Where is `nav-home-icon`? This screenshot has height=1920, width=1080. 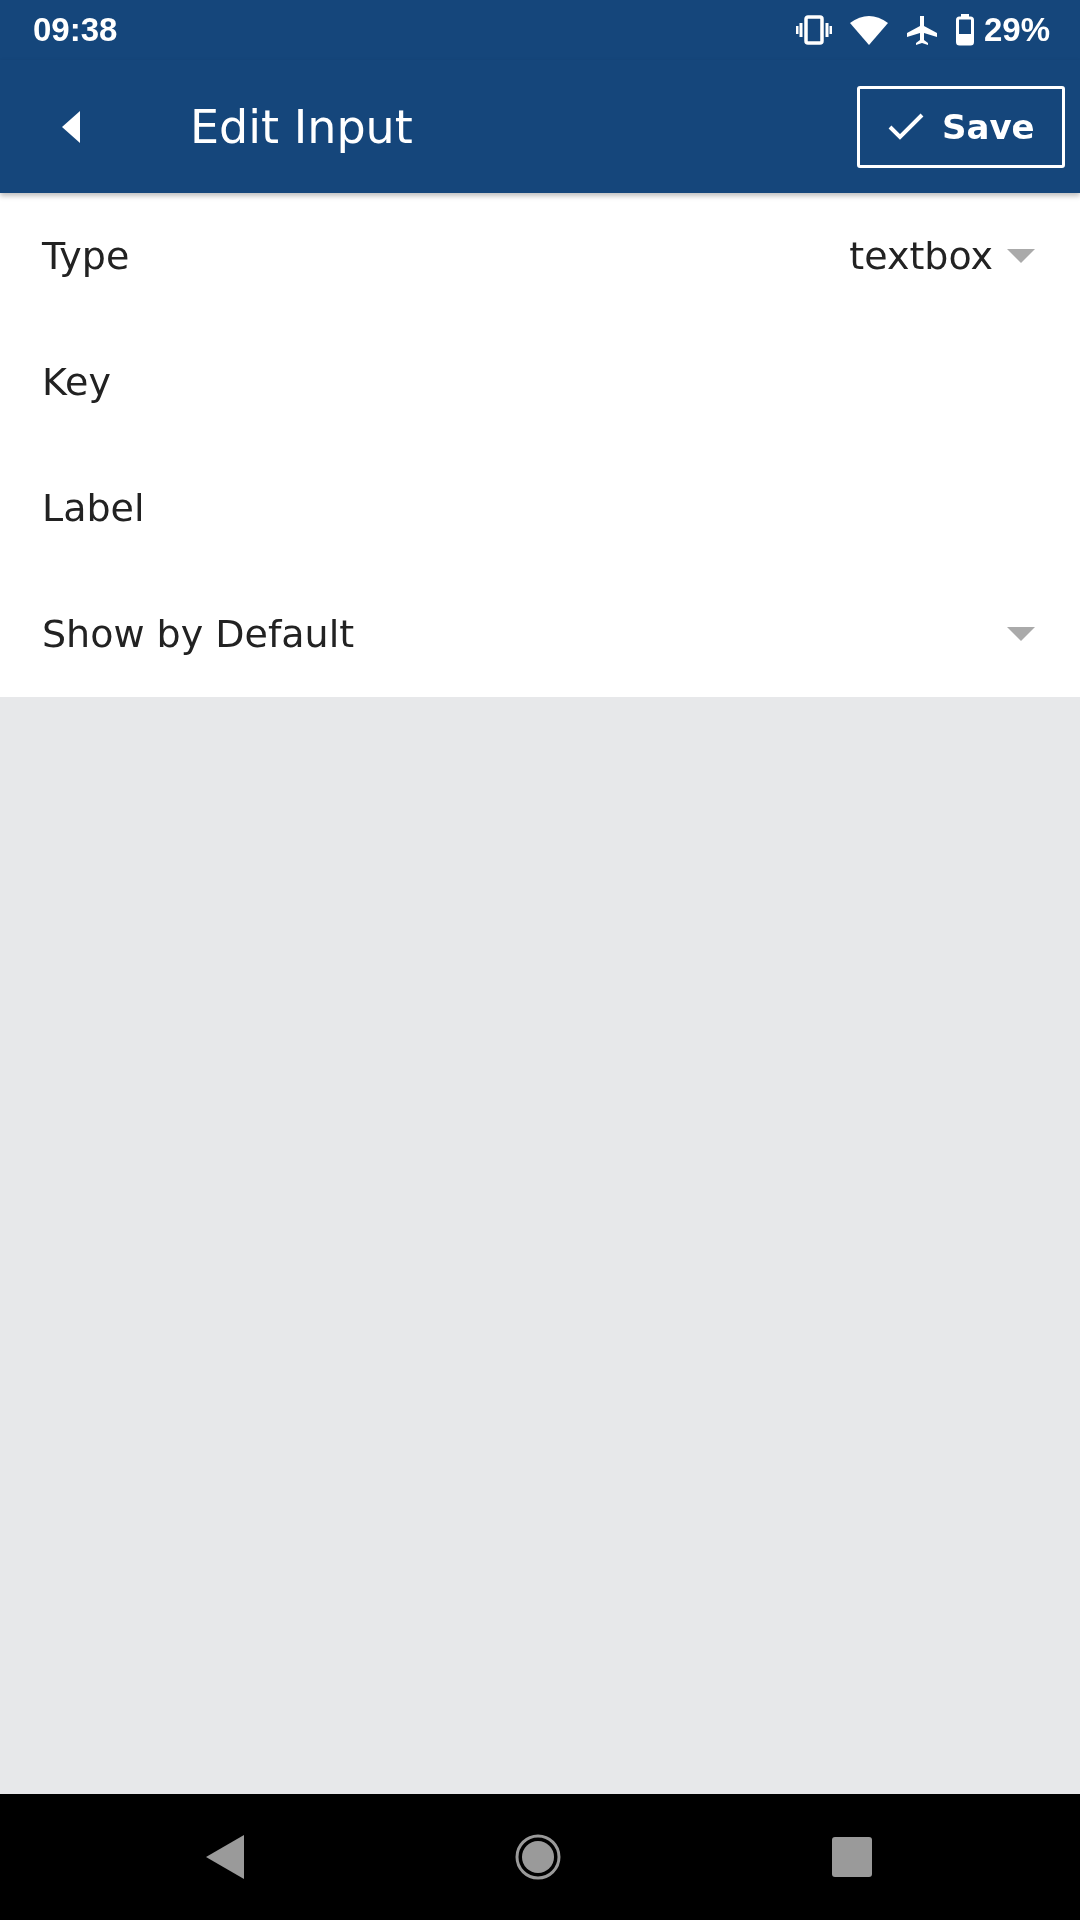 nav-home-icon is located at coordinates (538, 1857).